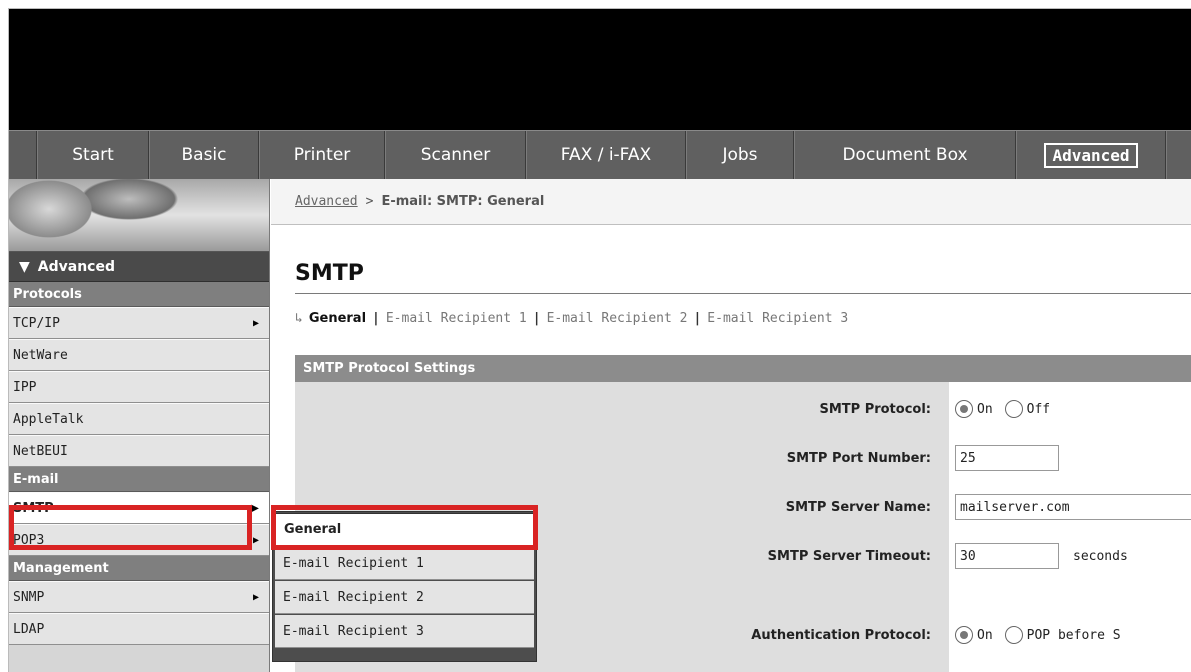  Describe the element at coordinates (463, 201) in the screenshot. I see `breadcrumb-current: E-mail: SMTP: General` at that location.